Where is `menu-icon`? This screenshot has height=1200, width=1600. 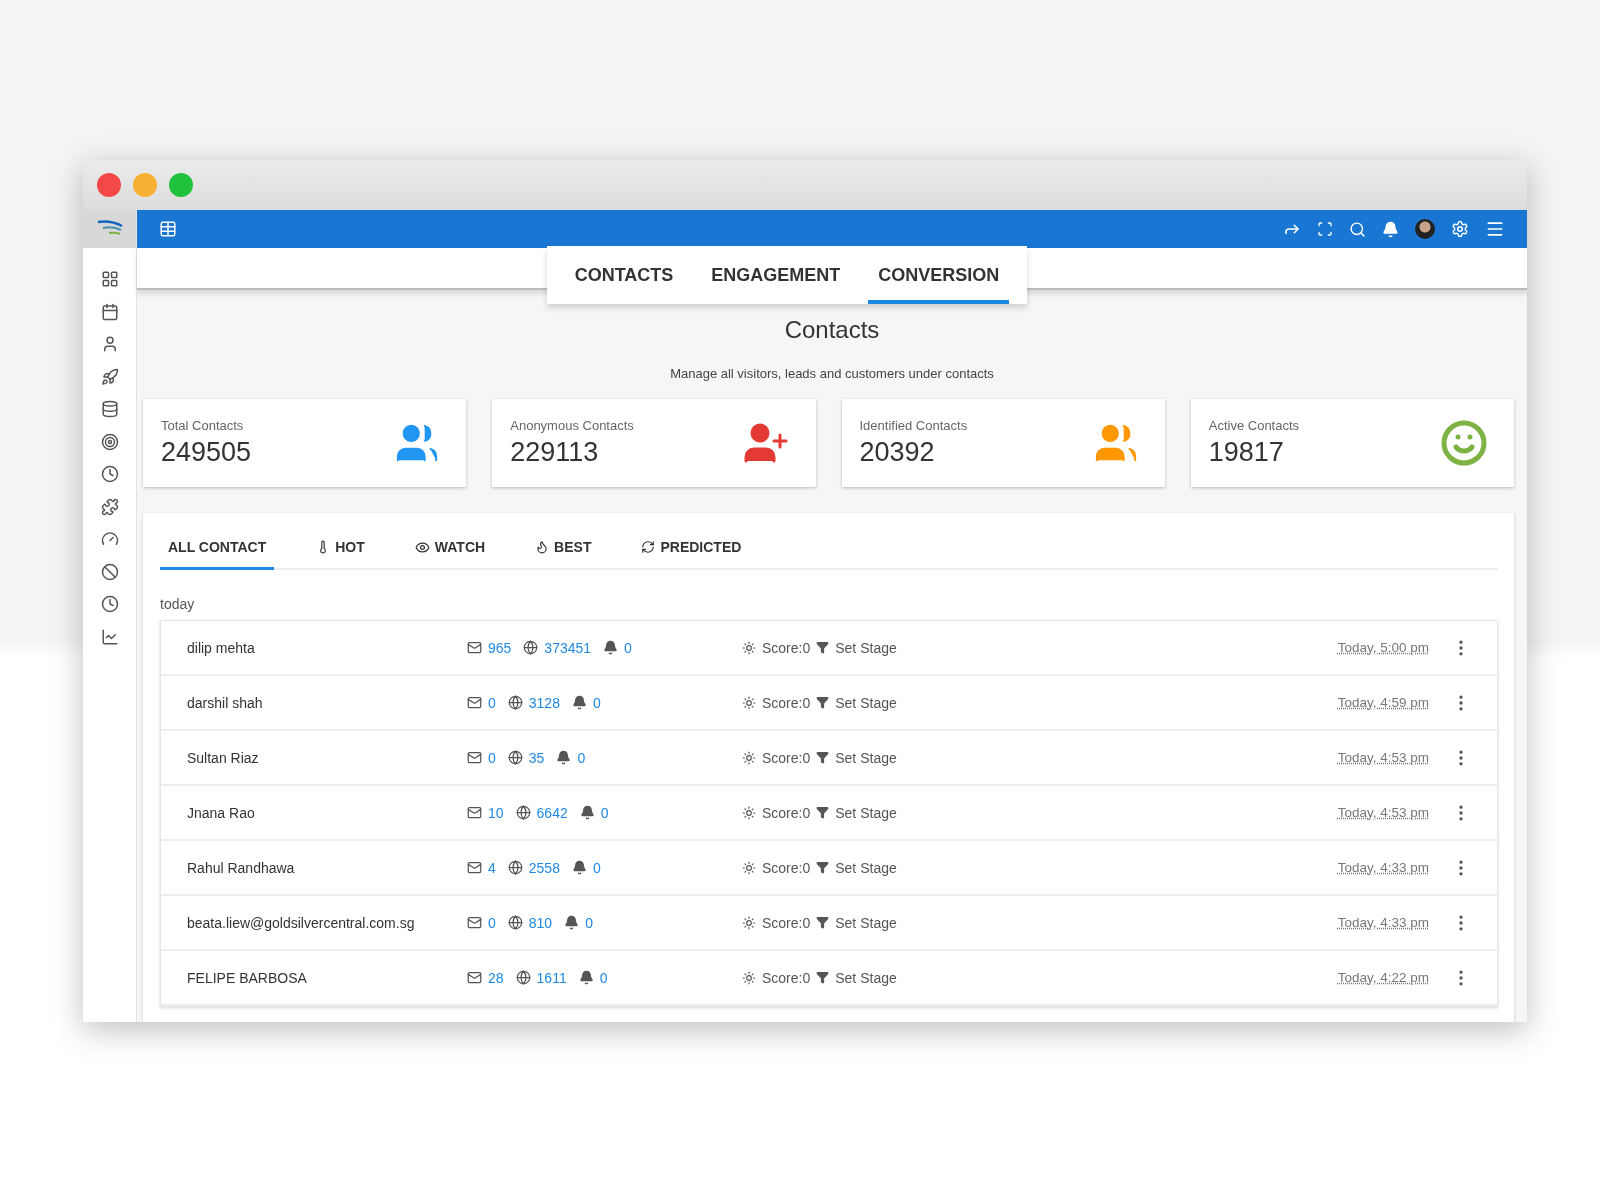 menu-icon is located at coordinates (1495, 229).